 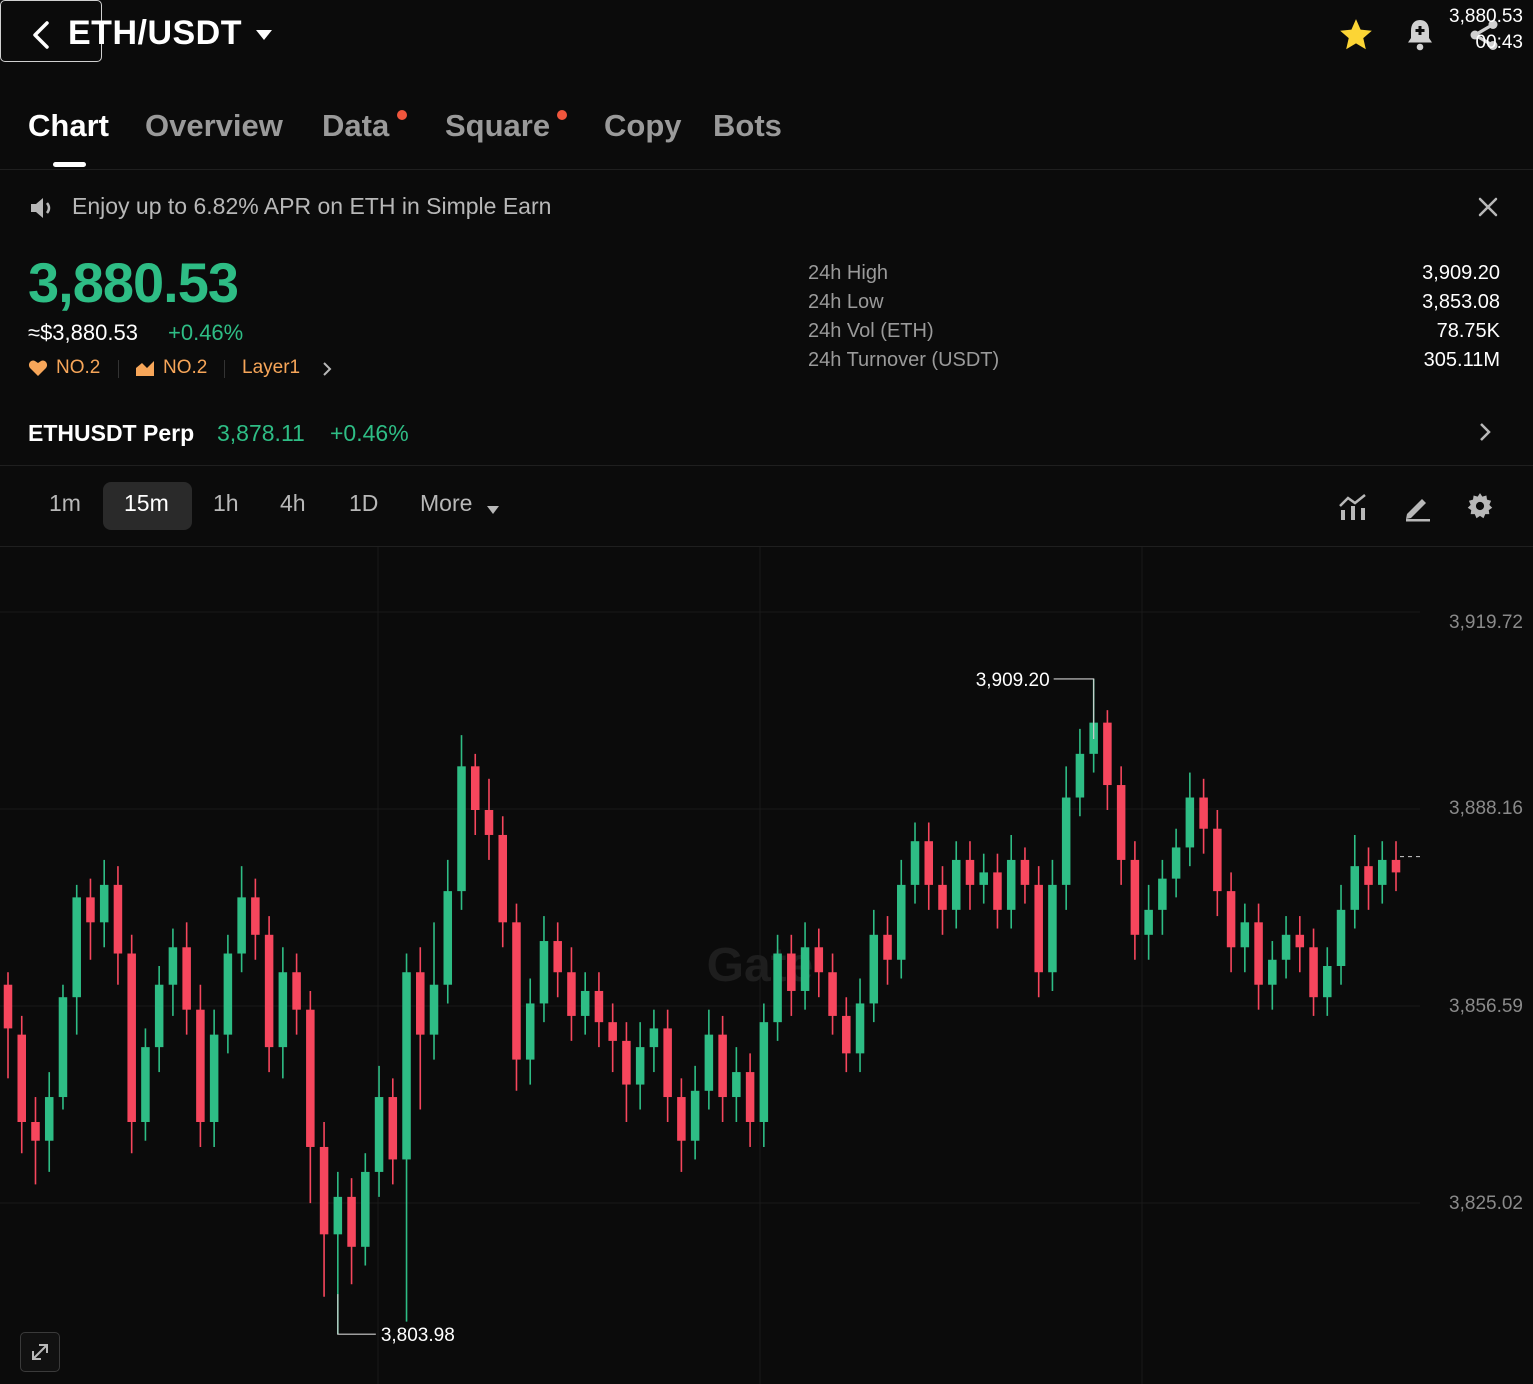 I want to click on last-price: 3,880.53, so click(x=133, y=282).